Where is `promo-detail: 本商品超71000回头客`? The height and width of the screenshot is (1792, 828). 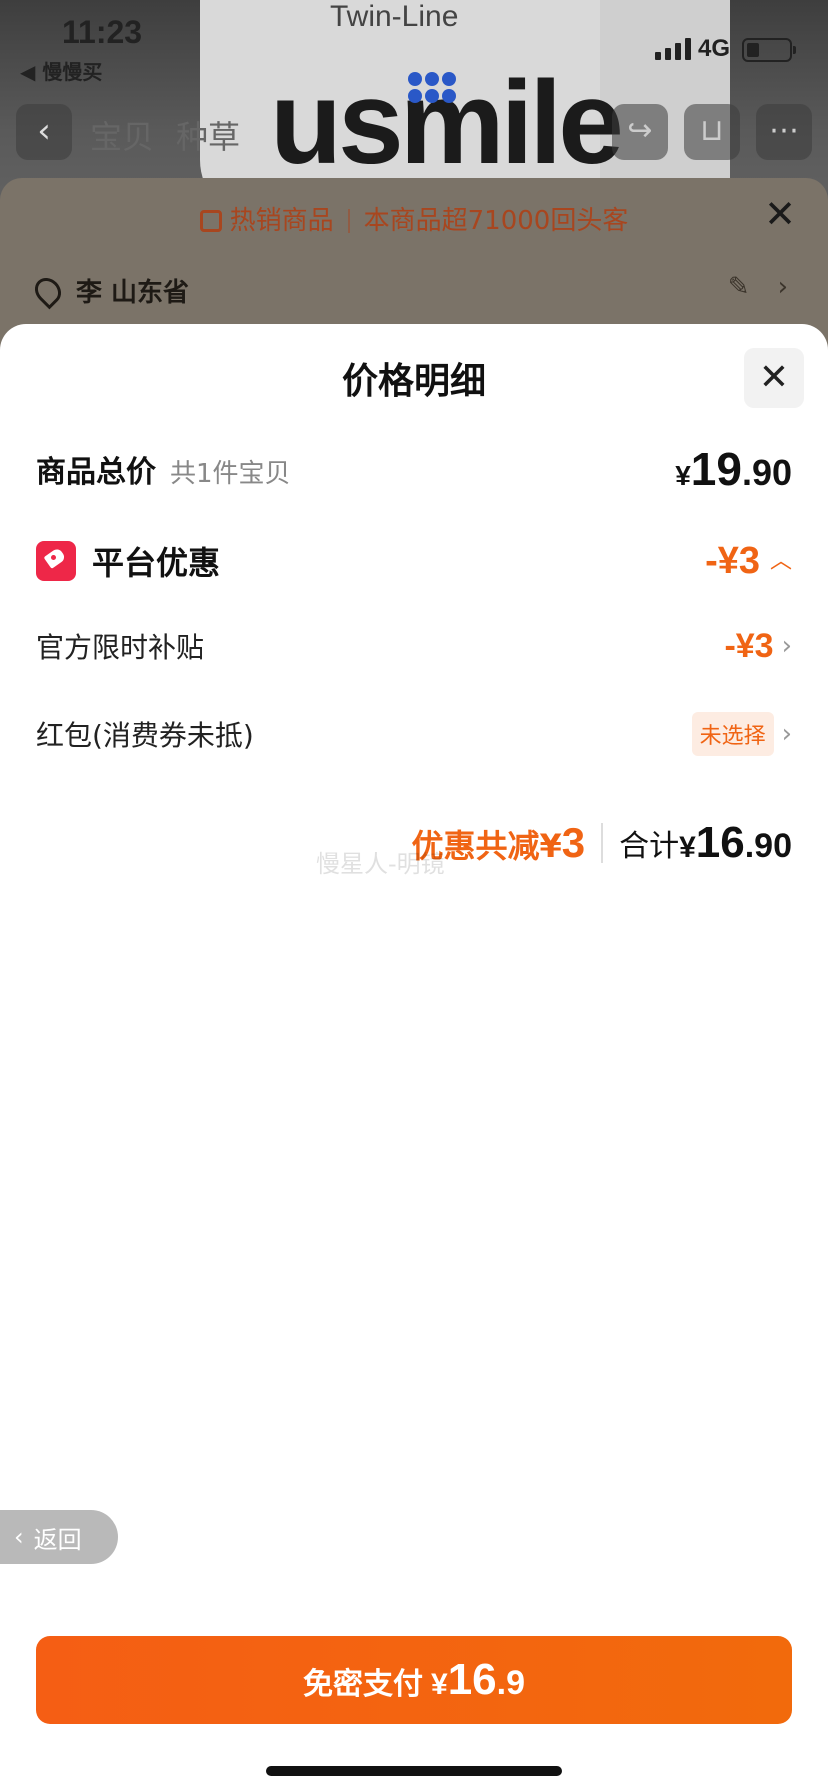
promo-detail: 本商品超71000回头客 is located at coordinates (496, 221).